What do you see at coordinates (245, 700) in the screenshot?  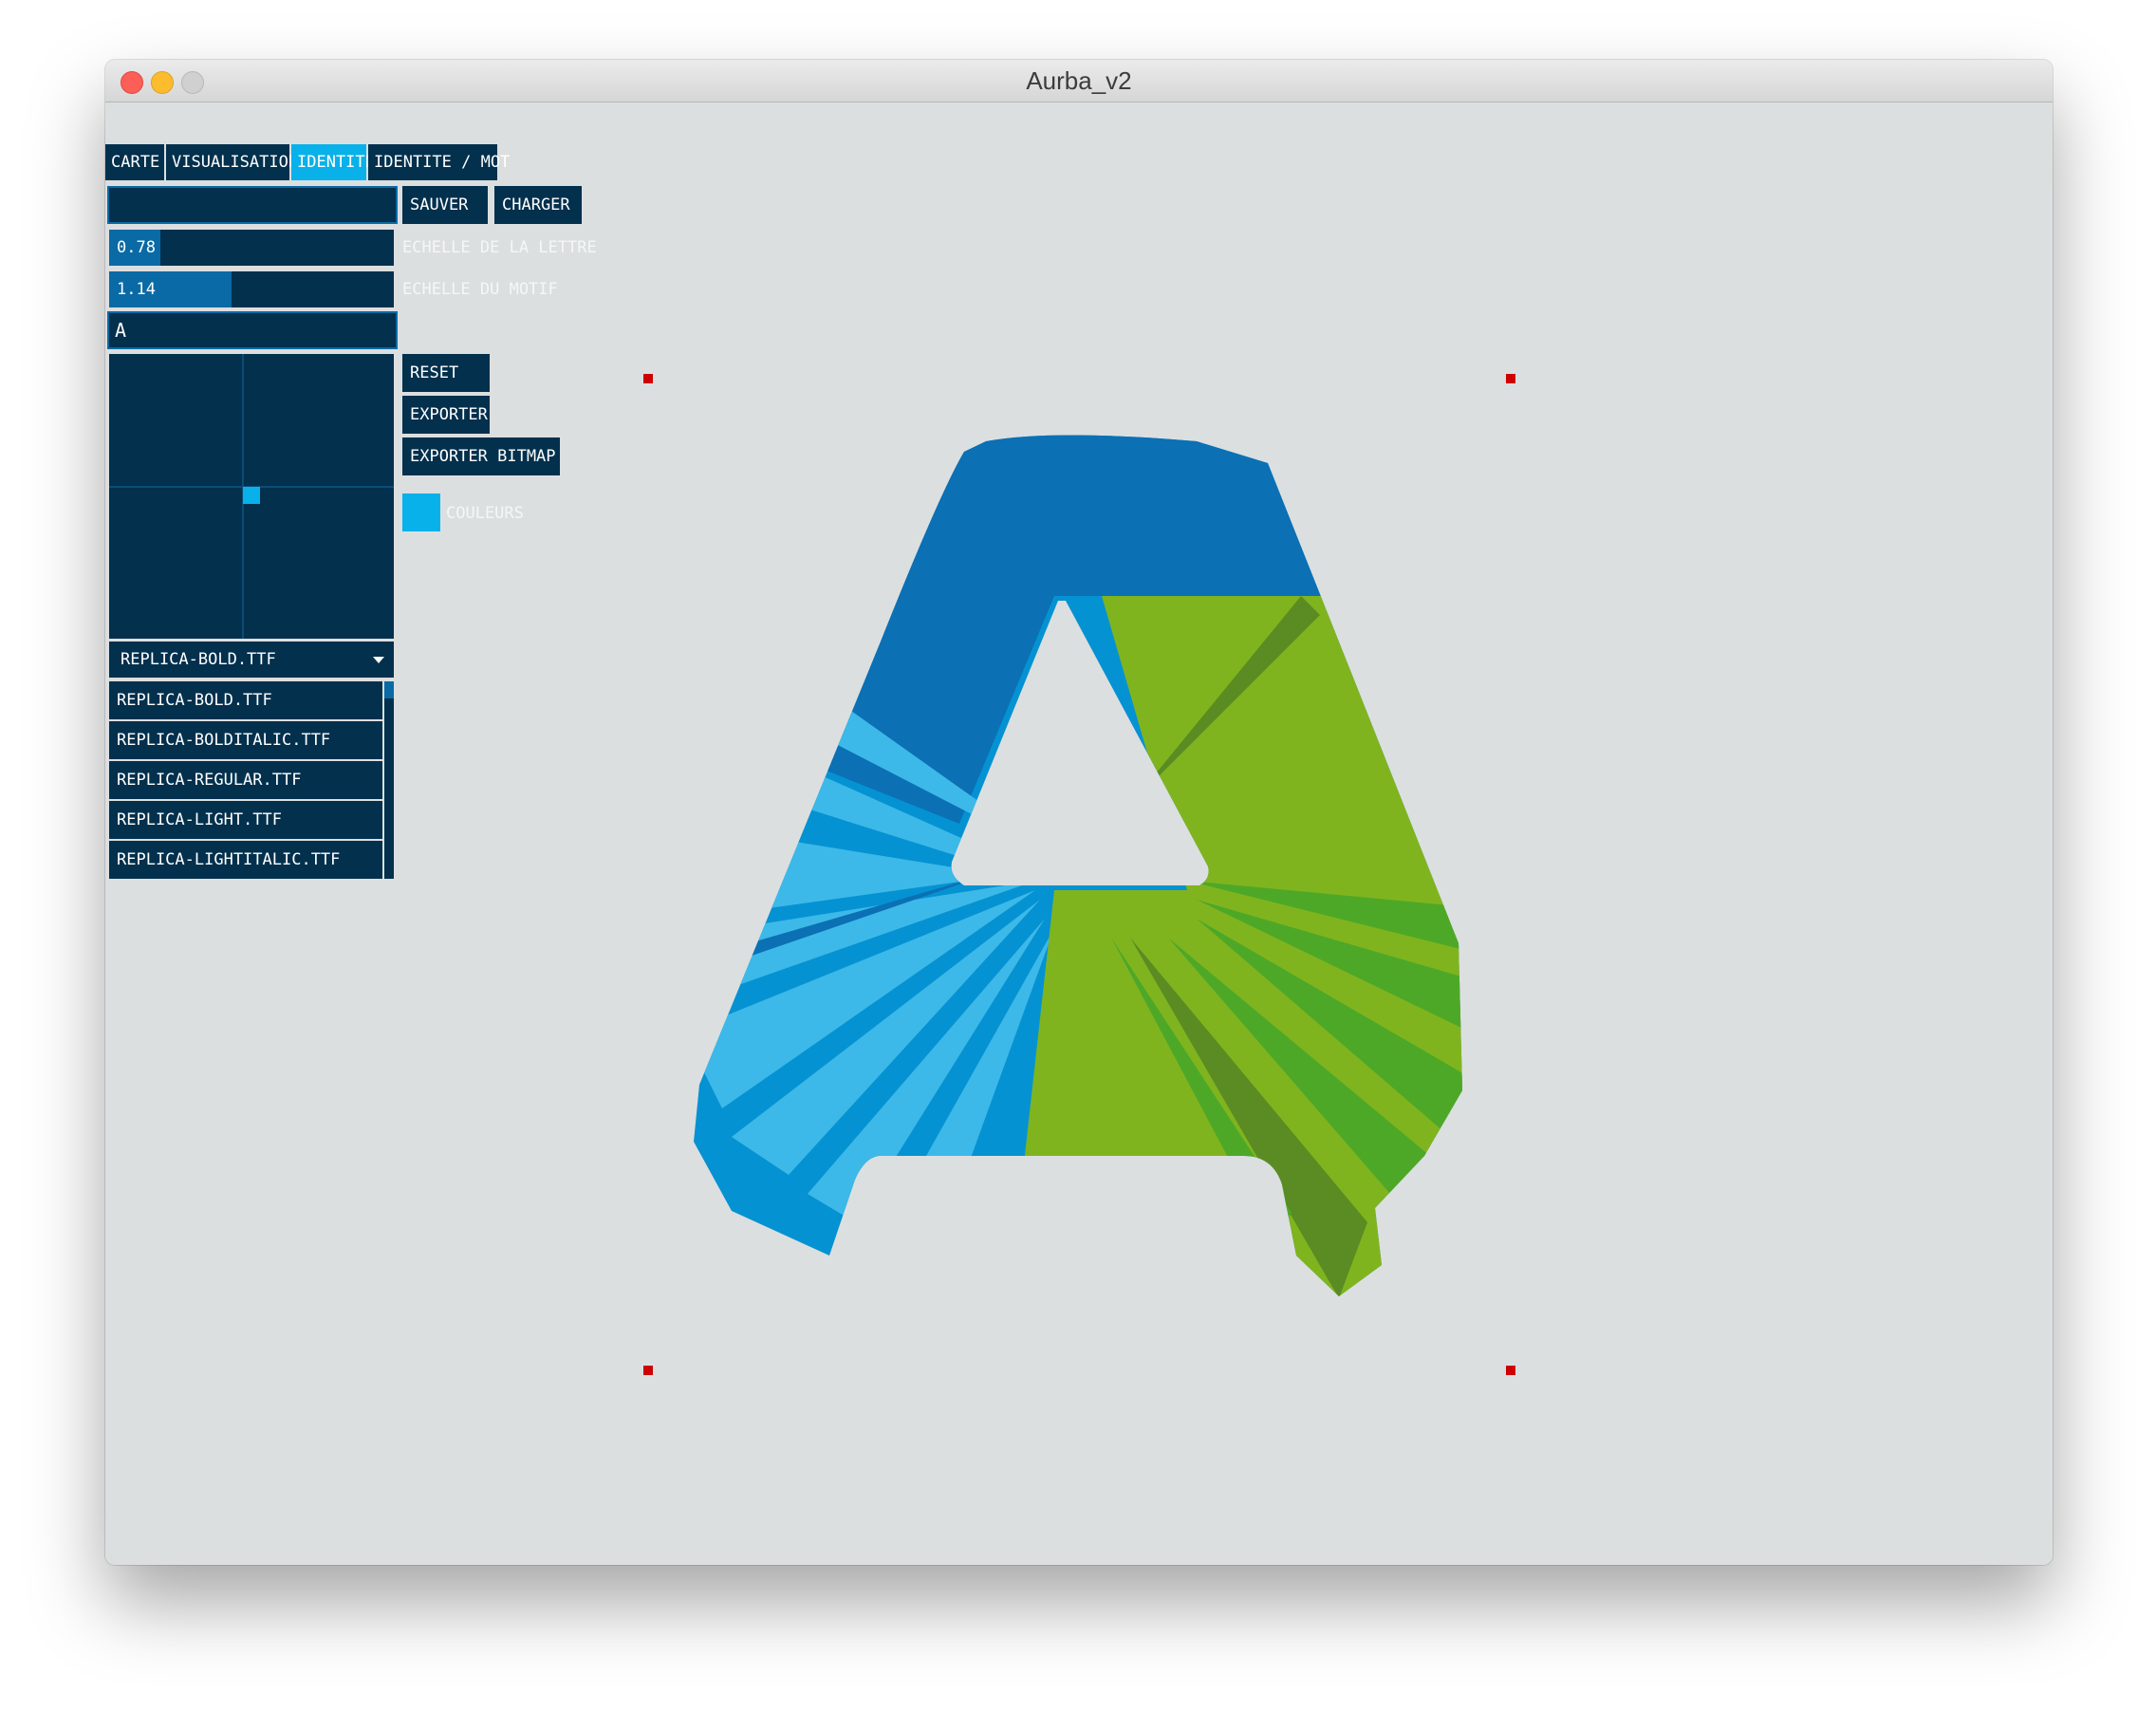 I see `font-option: REPLICA-BOLD.TTF` at bounding box center [245, 700].